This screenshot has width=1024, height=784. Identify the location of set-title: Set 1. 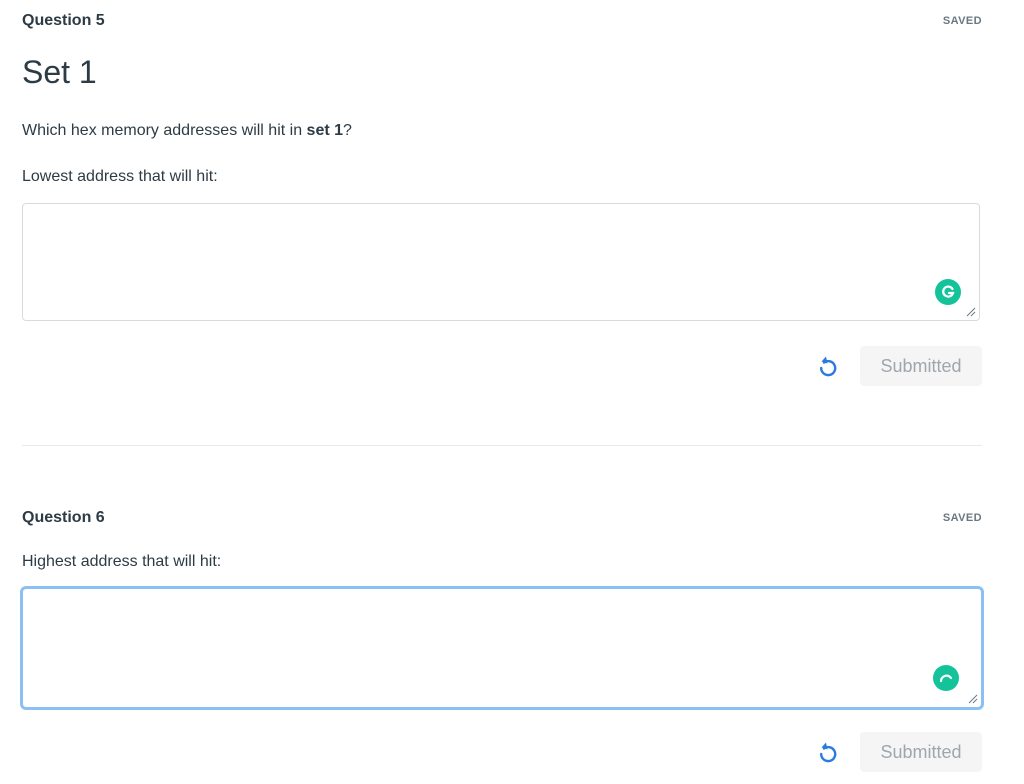
(59, 72).